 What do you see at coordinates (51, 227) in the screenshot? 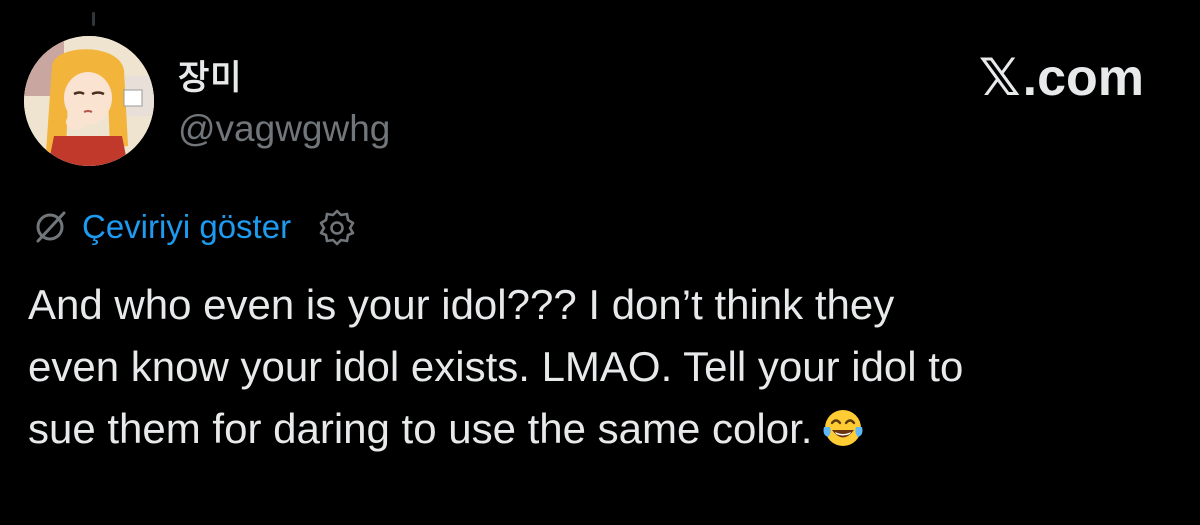
I see `no-translation-icon` at bounding box center [51, 227].